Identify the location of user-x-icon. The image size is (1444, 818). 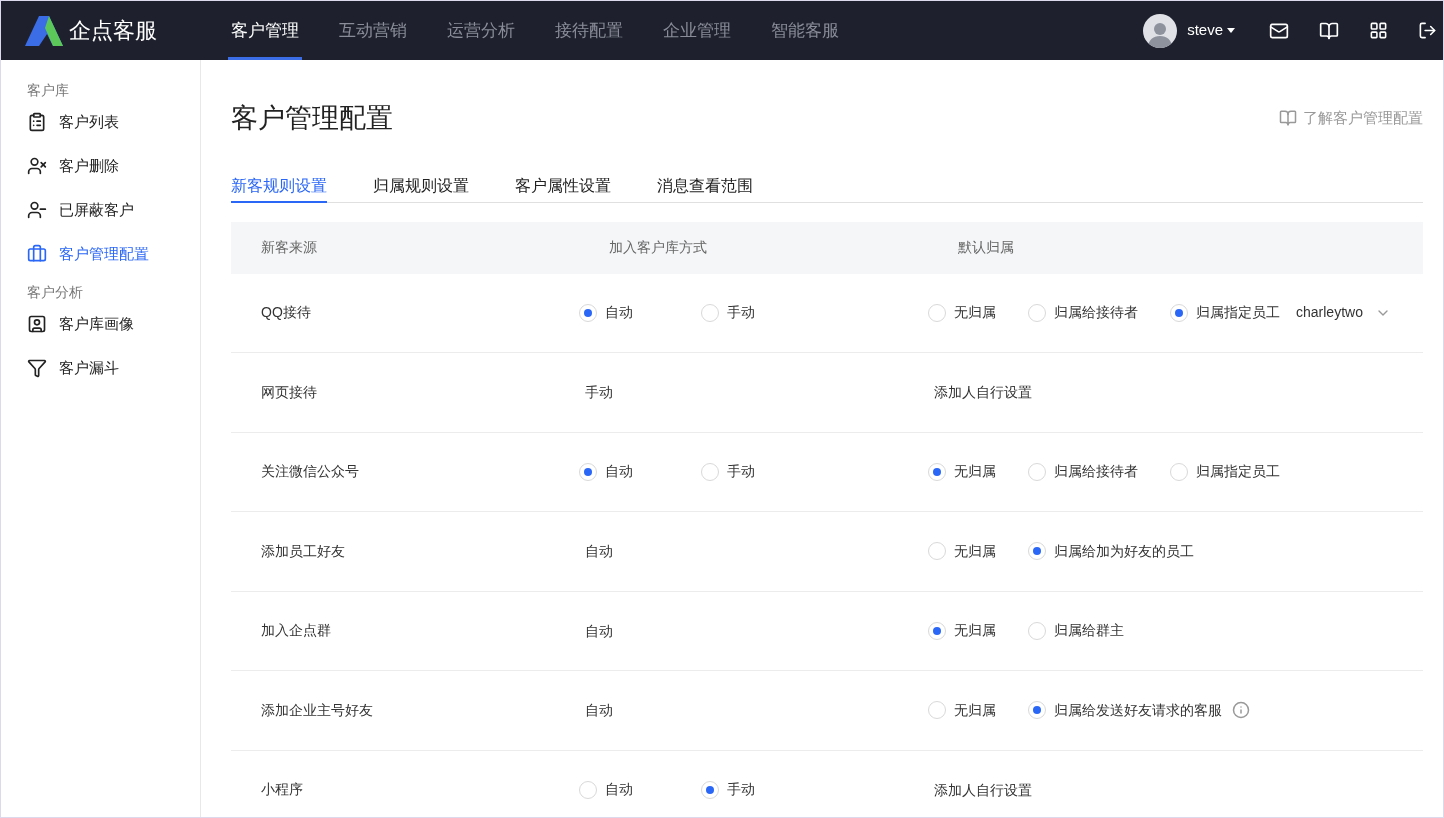
(37, 166).